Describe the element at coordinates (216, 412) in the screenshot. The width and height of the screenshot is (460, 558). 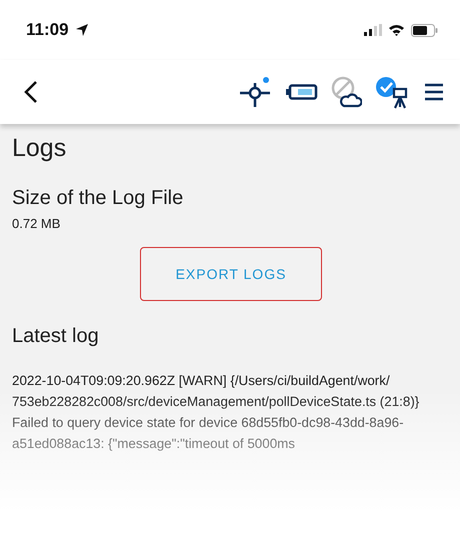
I see `log-text: 2022-10-04T09:09:20.962Z [WARN] {/Users/ci/buildAgent/work/753eb228282c008/src/deviceManagement/pollDeviceState.ts (21:8)} Failed to query device state for device 68d55fb0-dc98-43dd-8a96-a51ed088ac13: {"message":"timeout of 5000ms` at that location.